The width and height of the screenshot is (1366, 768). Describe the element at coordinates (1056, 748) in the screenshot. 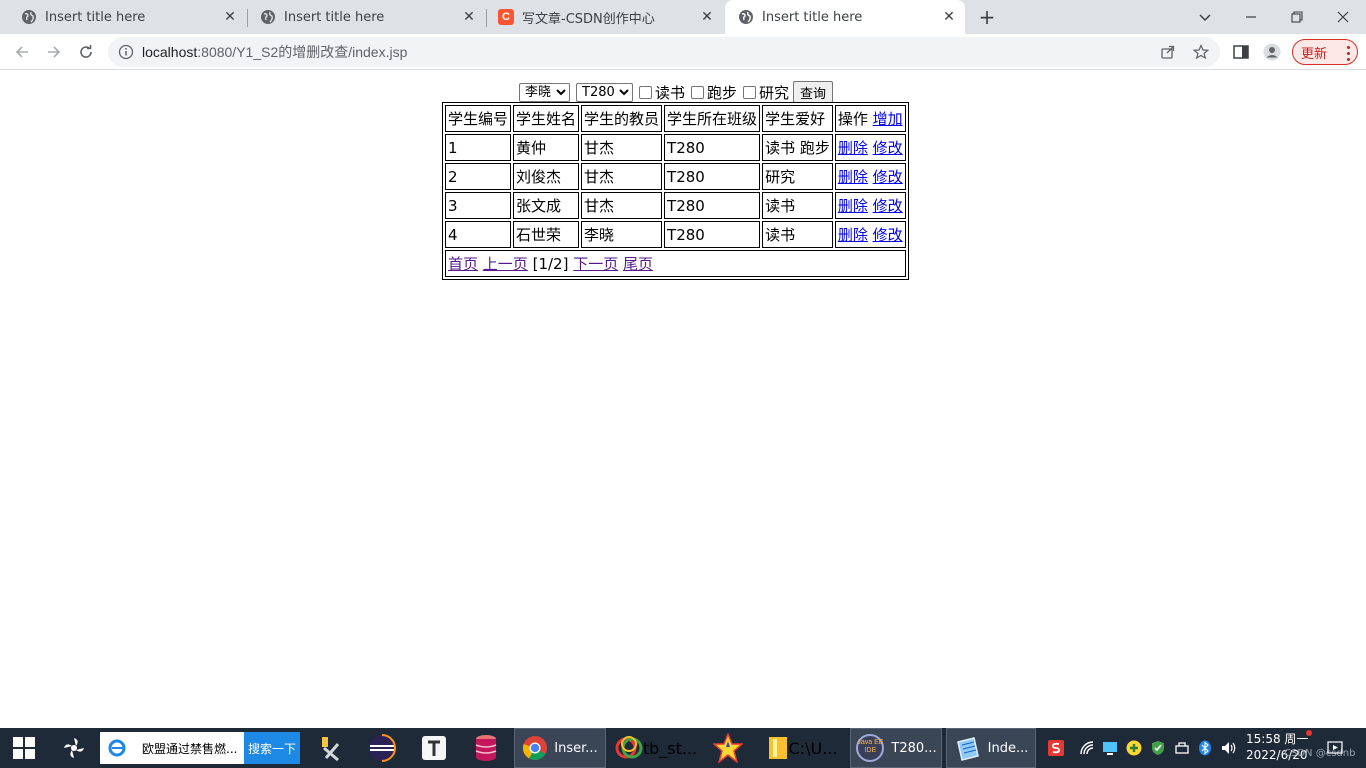

I see `sogou-ime-icon` at that location.